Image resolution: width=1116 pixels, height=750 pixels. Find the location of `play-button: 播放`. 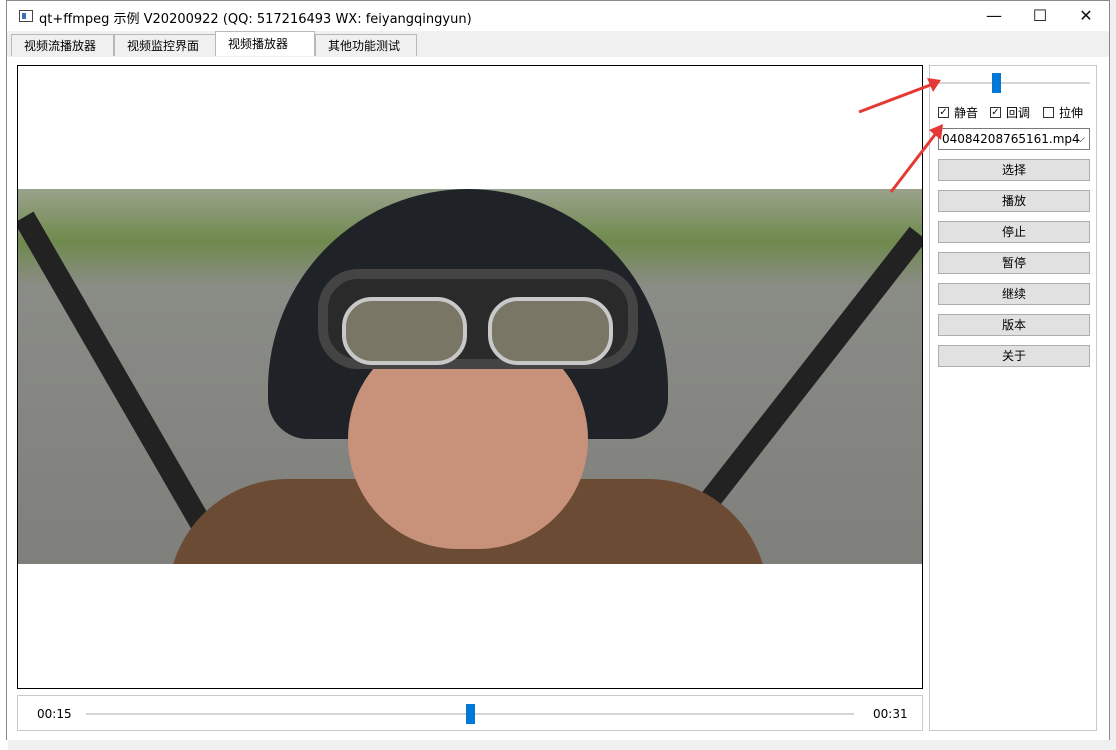

play-button: 播放 is located at coordinates (1014, 201).